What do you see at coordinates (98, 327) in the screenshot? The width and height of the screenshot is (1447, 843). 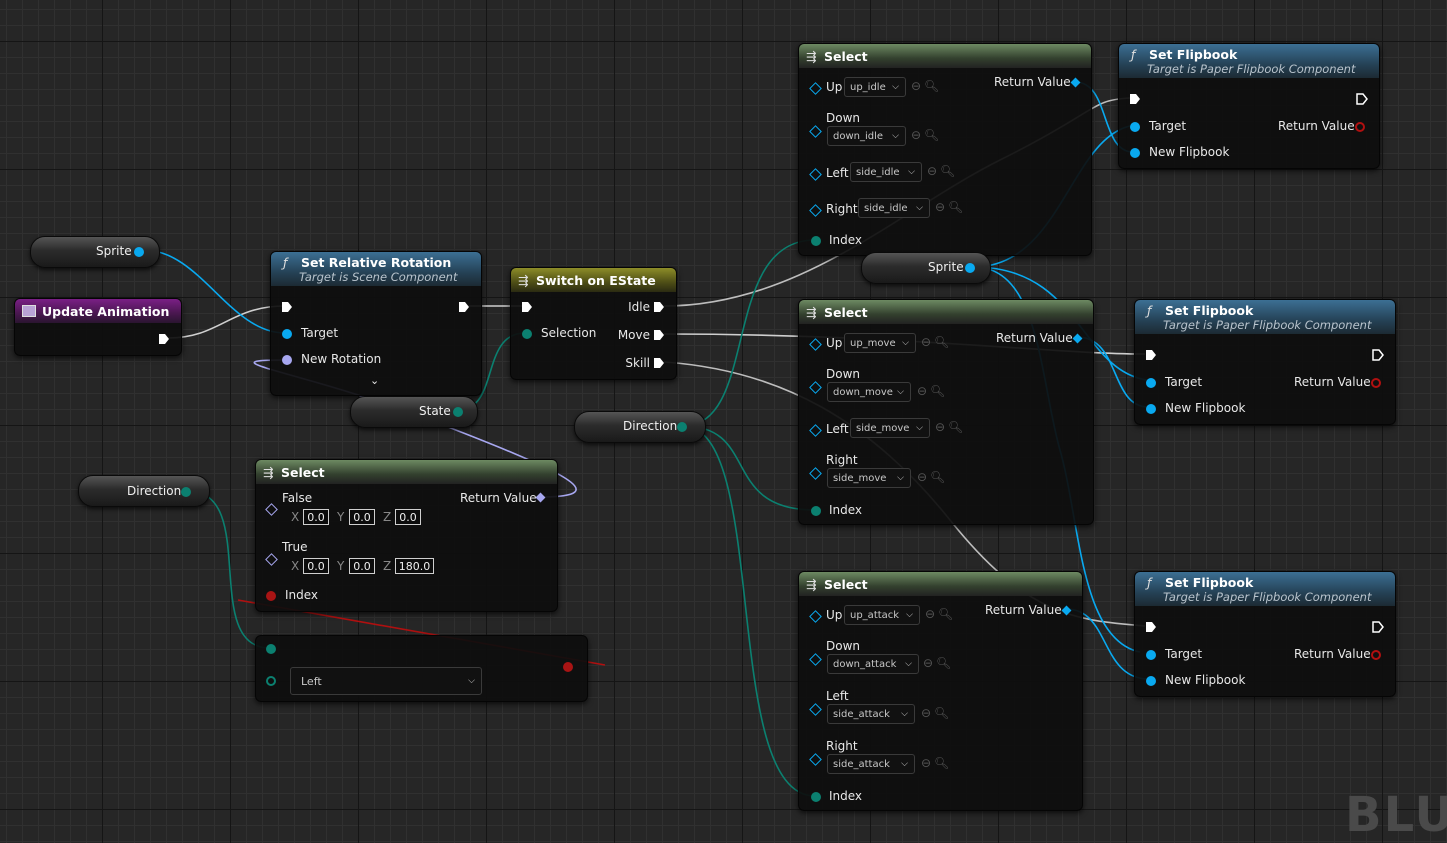 I see `update-animation-event: Update Animation` at bounding box center [98, 327].